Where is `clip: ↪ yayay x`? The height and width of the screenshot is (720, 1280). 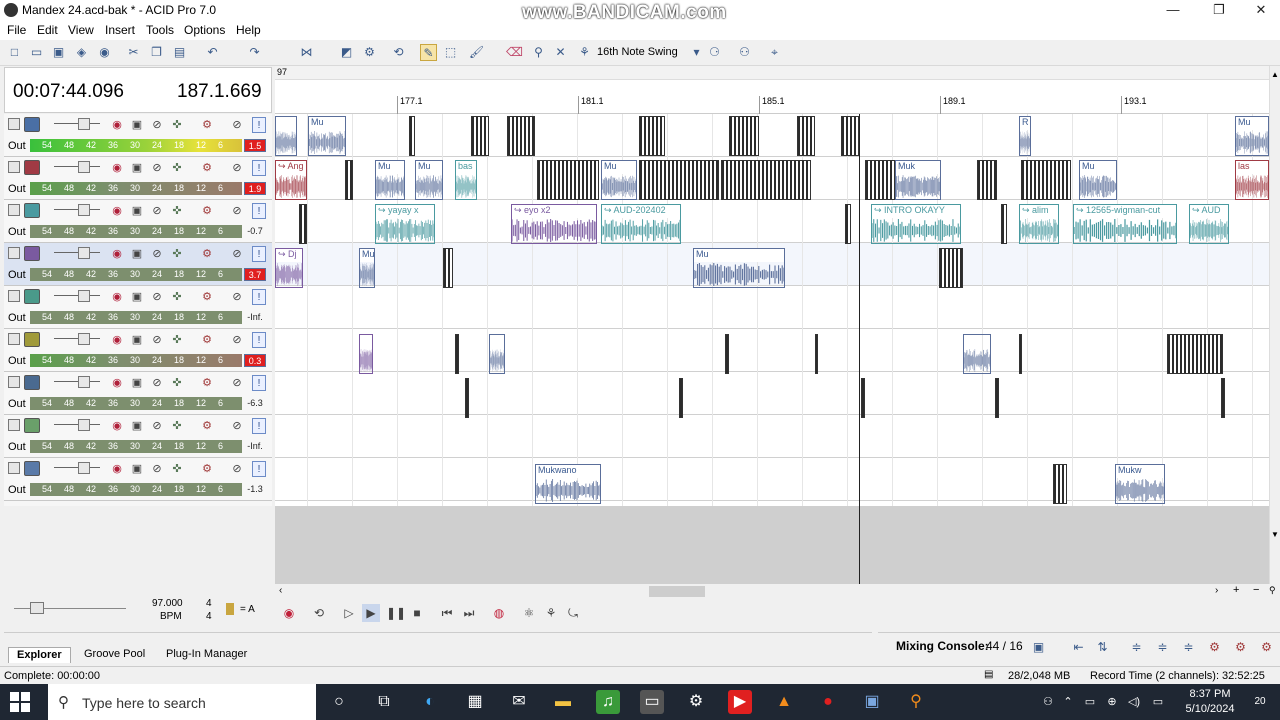
clip: ↪ yayay x is located at coordinates (405, 224).